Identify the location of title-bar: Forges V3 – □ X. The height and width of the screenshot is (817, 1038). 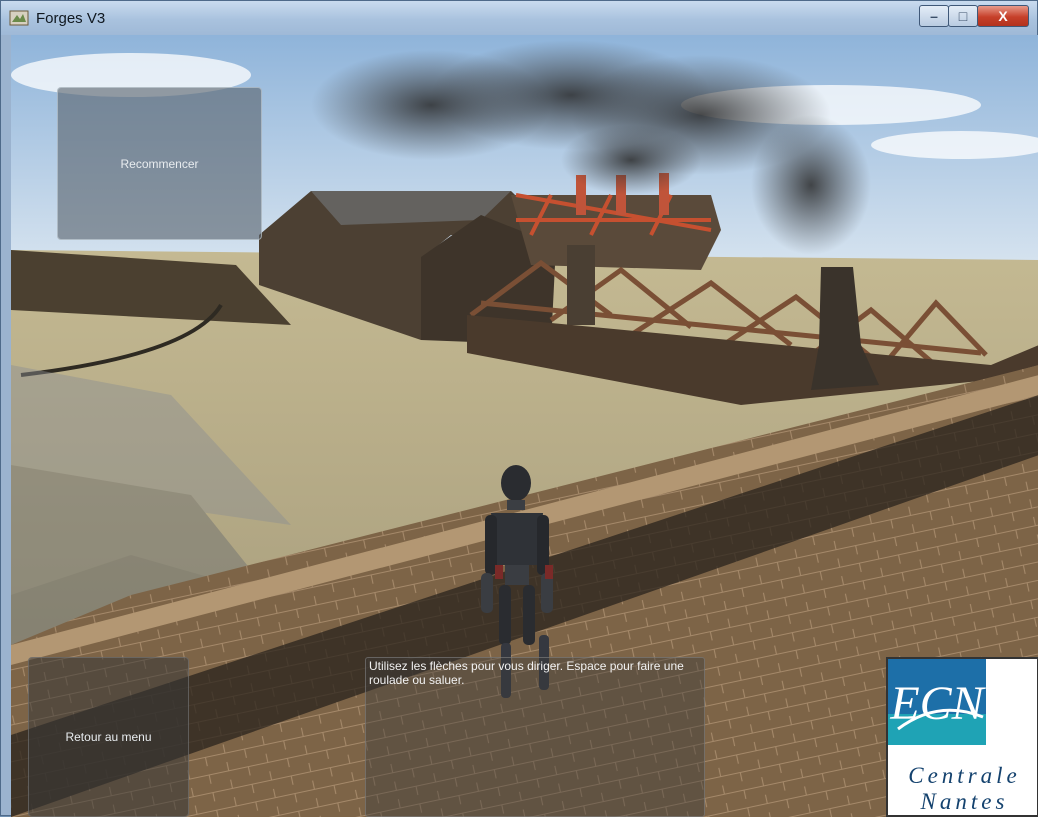
(519, 18).